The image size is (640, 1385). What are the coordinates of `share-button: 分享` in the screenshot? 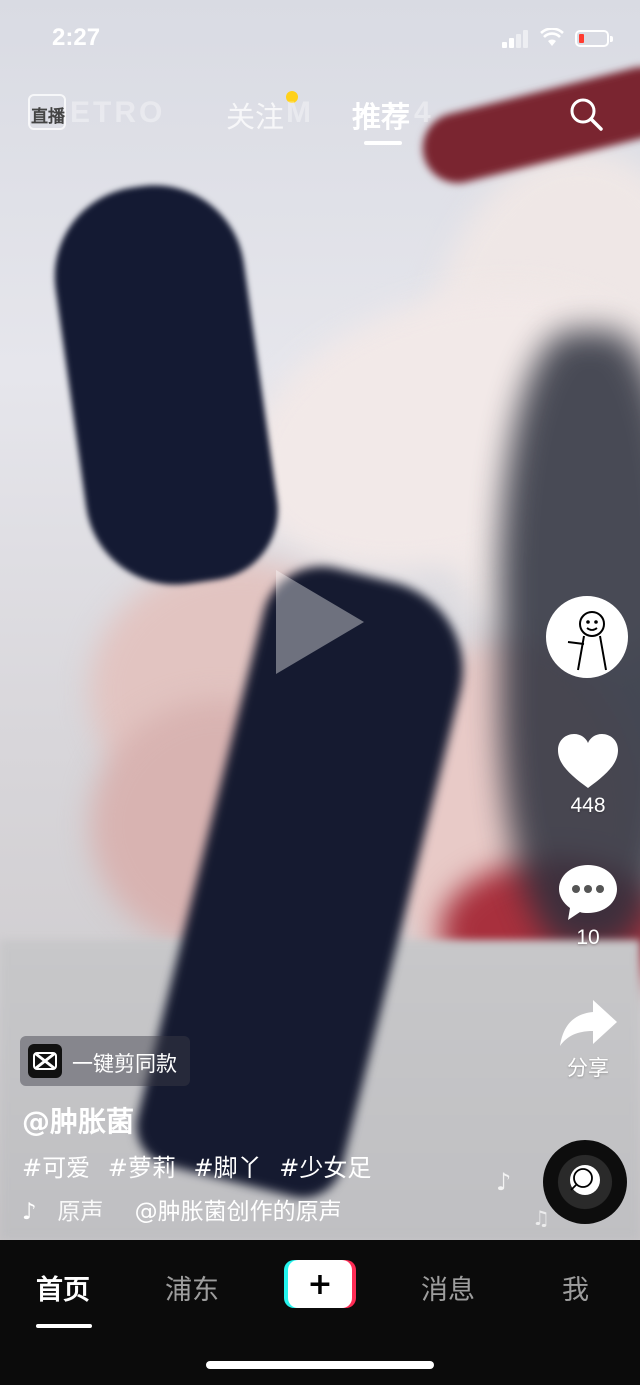 It's located at (588, 1040).